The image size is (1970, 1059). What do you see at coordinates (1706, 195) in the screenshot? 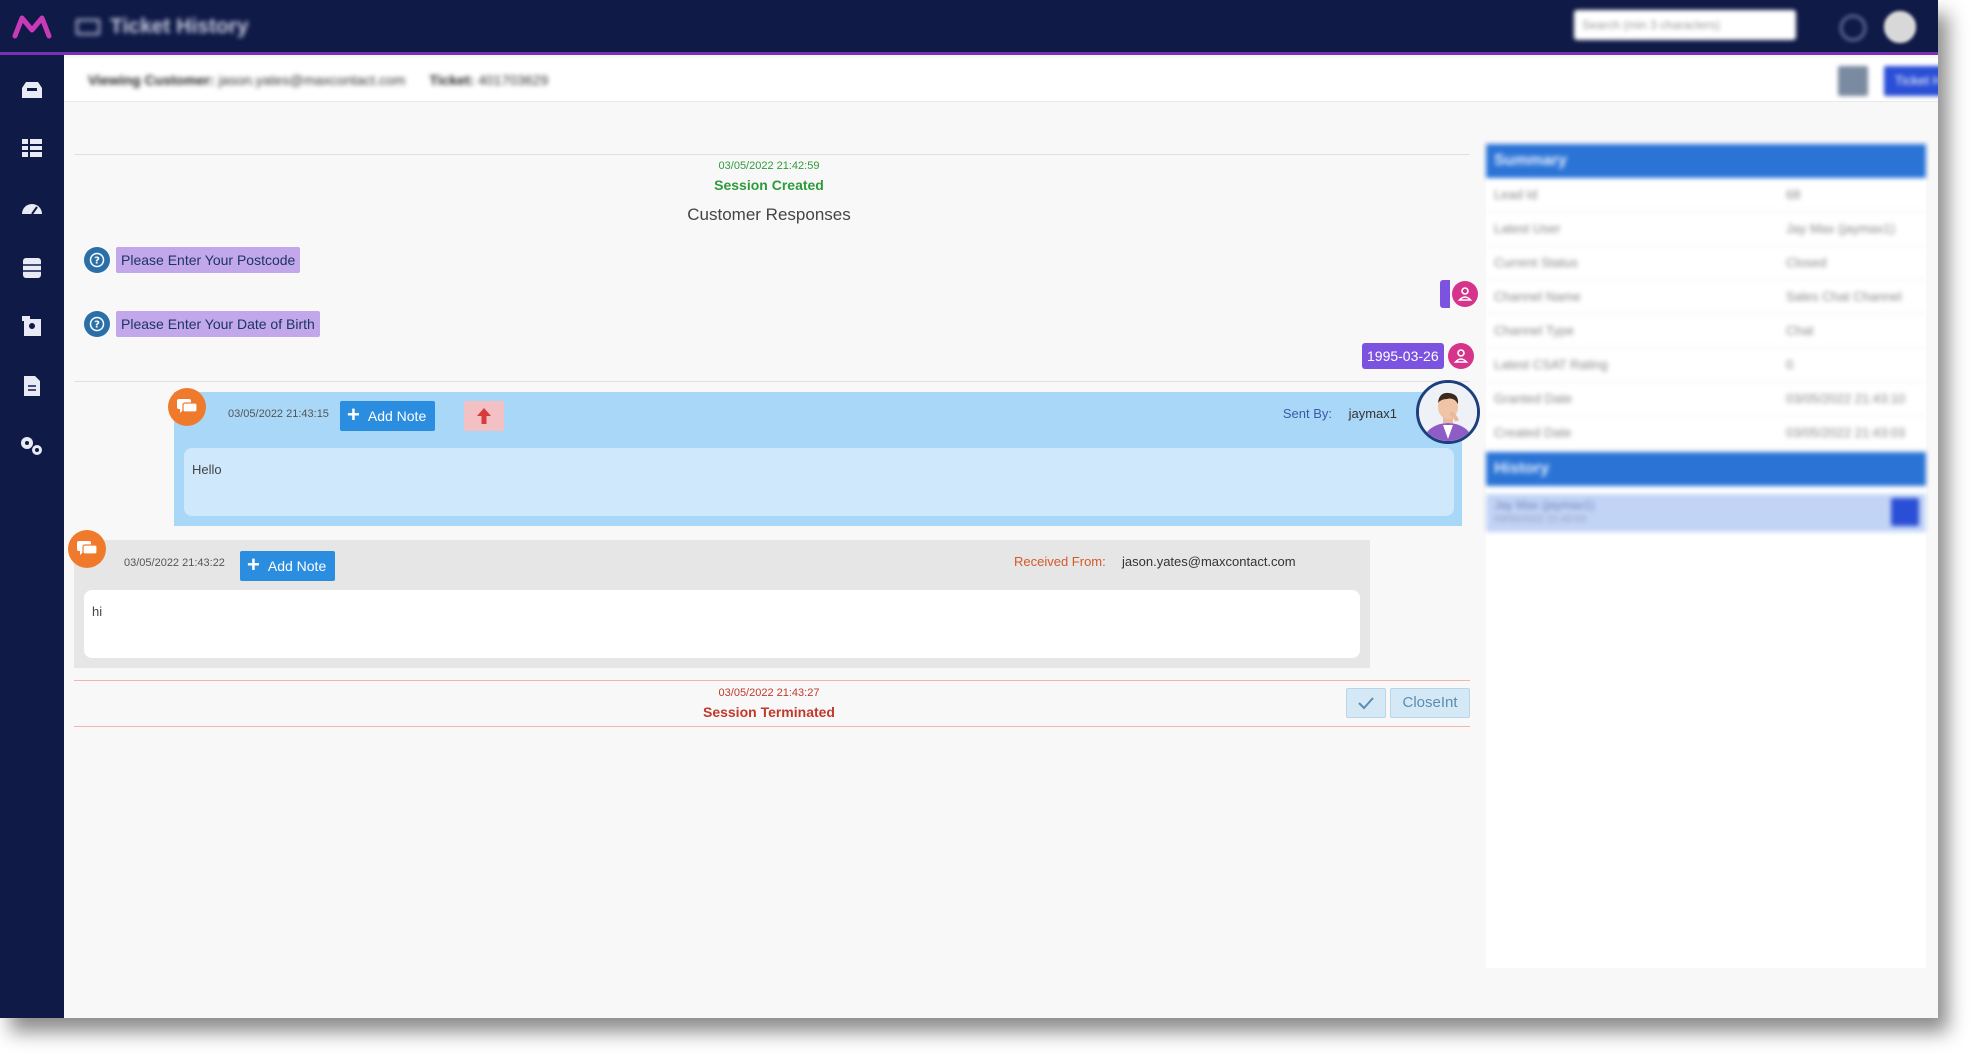
I see `summary-row: Lead Id 68` at bounding box center [1706, 195].